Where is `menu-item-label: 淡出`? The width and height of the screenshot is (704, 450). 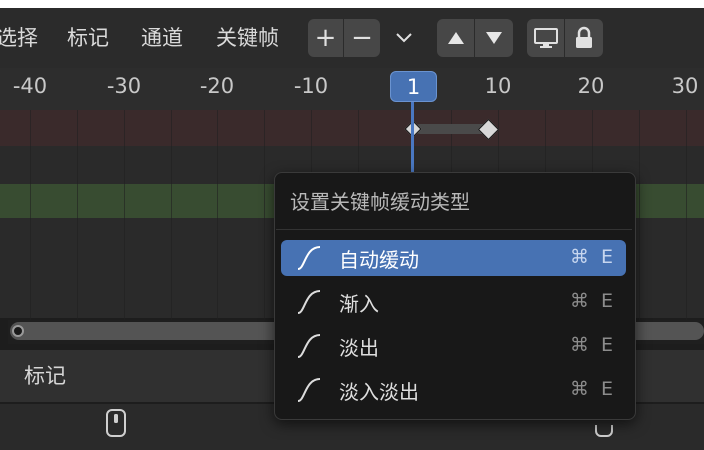 menu-item-label: 淡出 is located at coordinates (359, 348).